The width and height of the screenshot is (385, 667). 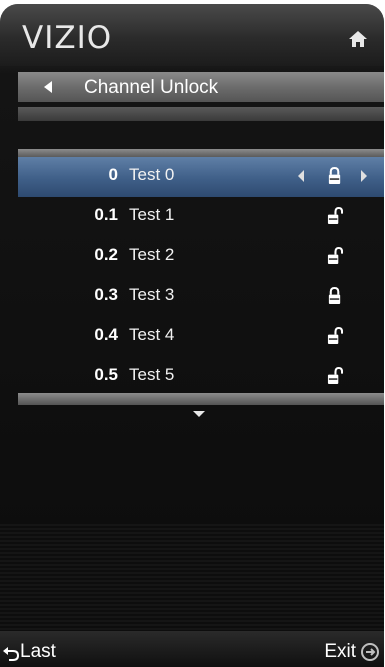 I want to click on channel-name: Test 2, so click(x=152, y=254).